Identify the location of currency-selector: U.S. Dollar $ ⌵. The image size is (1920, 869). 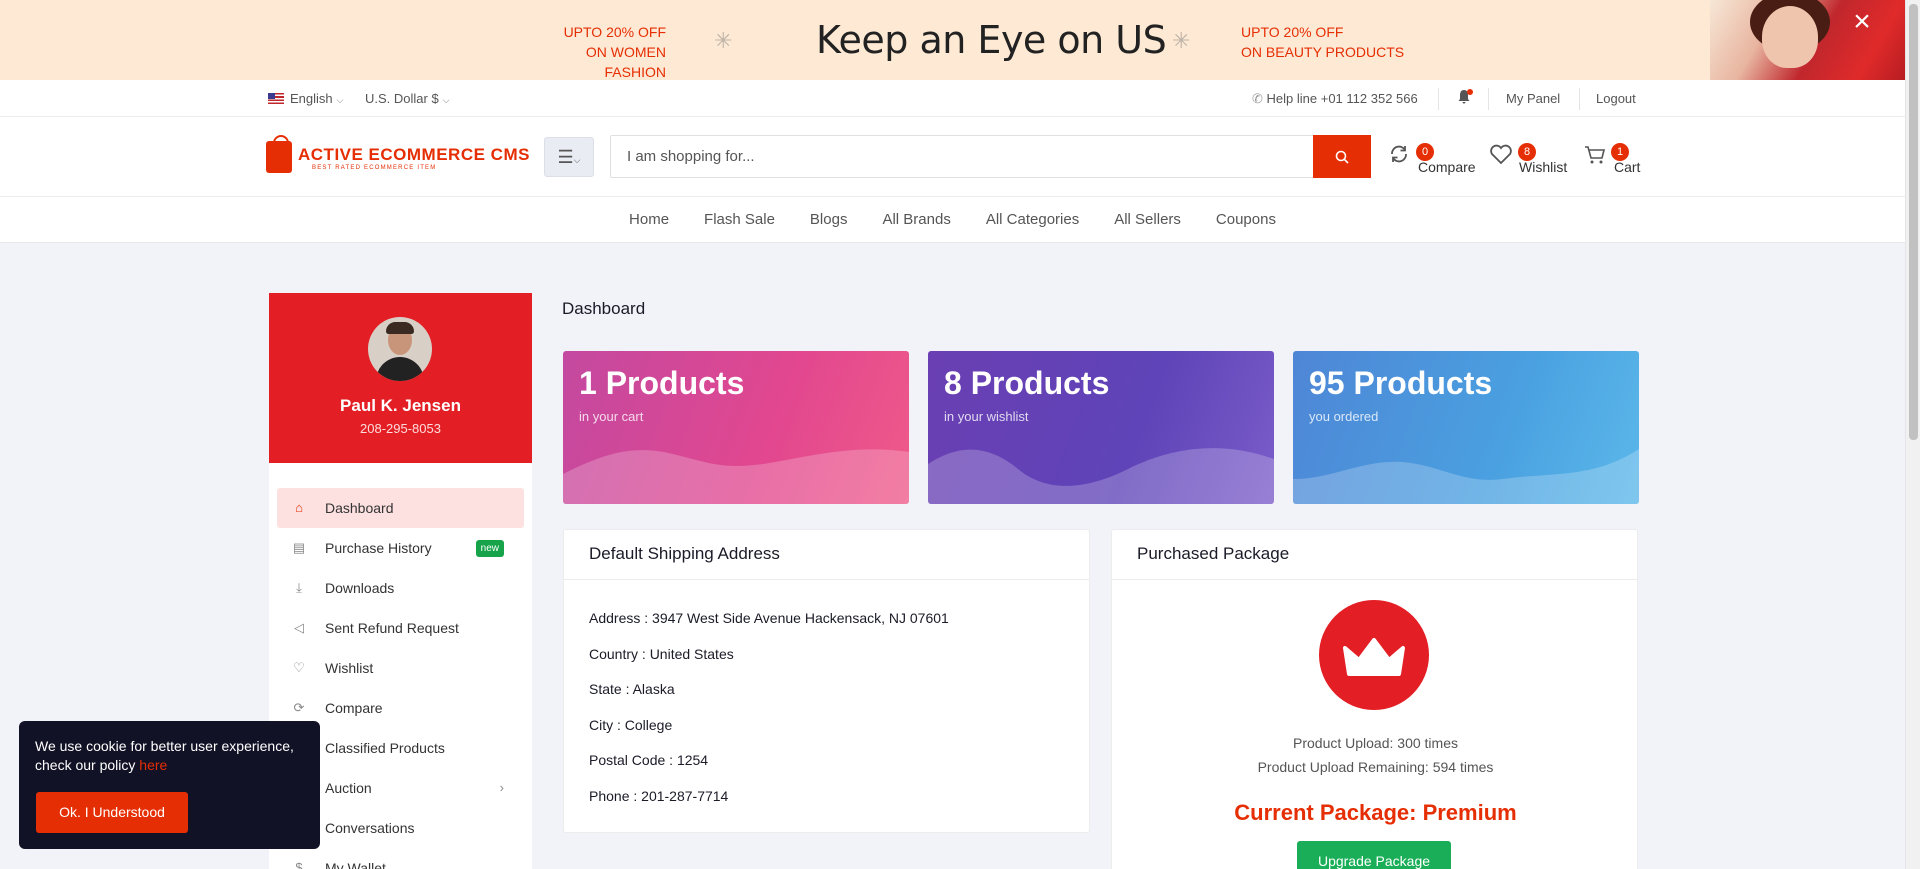
(407, 98).